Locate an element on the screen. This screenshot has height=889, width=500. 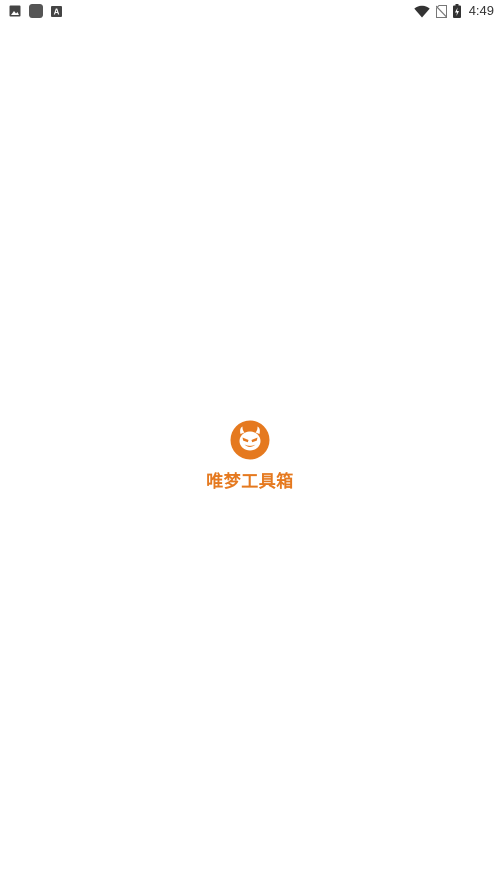
devil-face-logo-icon is located at coordinates (250, 440).